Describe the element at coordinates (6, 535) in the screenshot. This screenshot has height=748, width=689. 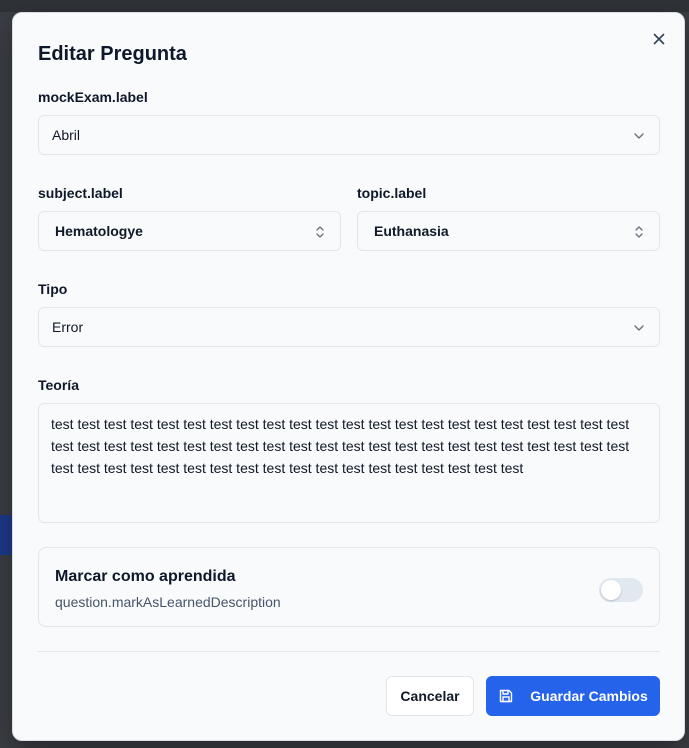
I see `background-accent-strip` at that location.